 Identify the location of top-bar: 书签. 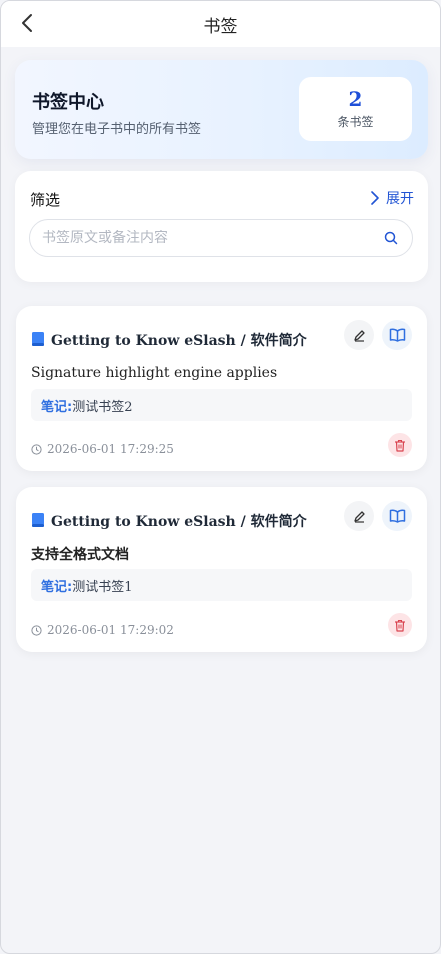
(220, 24).